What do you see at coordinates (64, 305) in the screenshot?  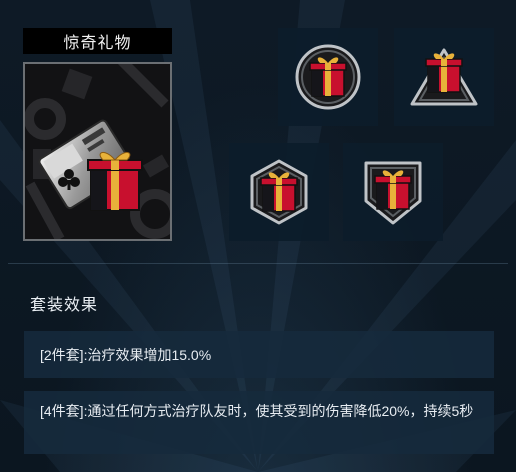 I see `set-effect-title: 套装效果` at bounding box center [64, 305].